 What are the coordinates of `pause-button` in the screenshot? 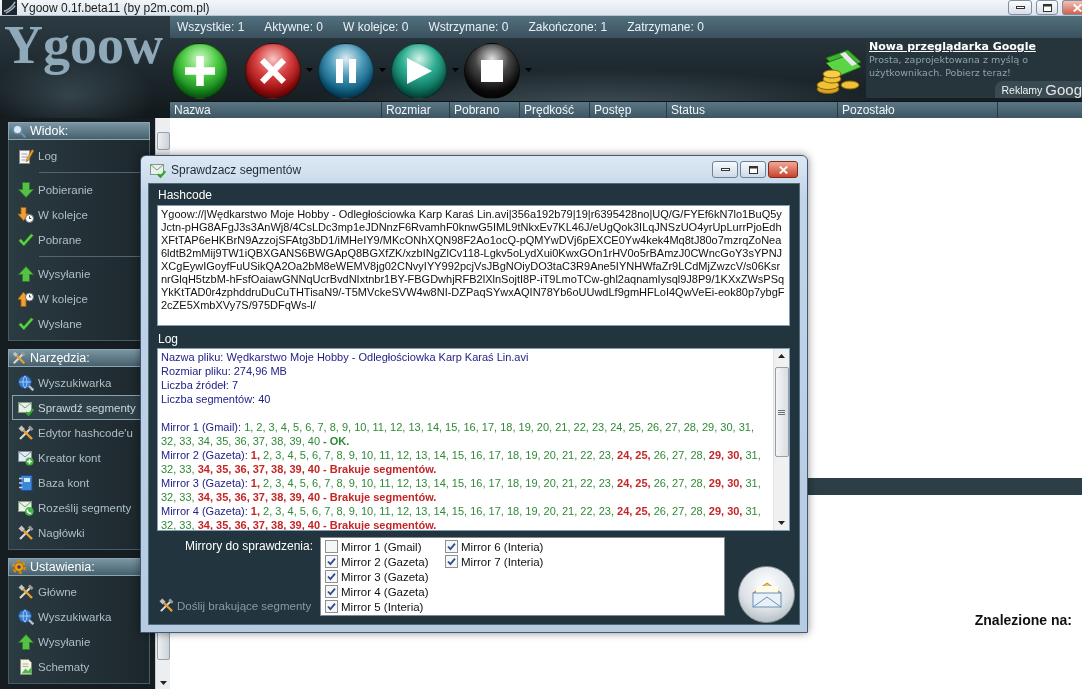 It's located at (346, 71).